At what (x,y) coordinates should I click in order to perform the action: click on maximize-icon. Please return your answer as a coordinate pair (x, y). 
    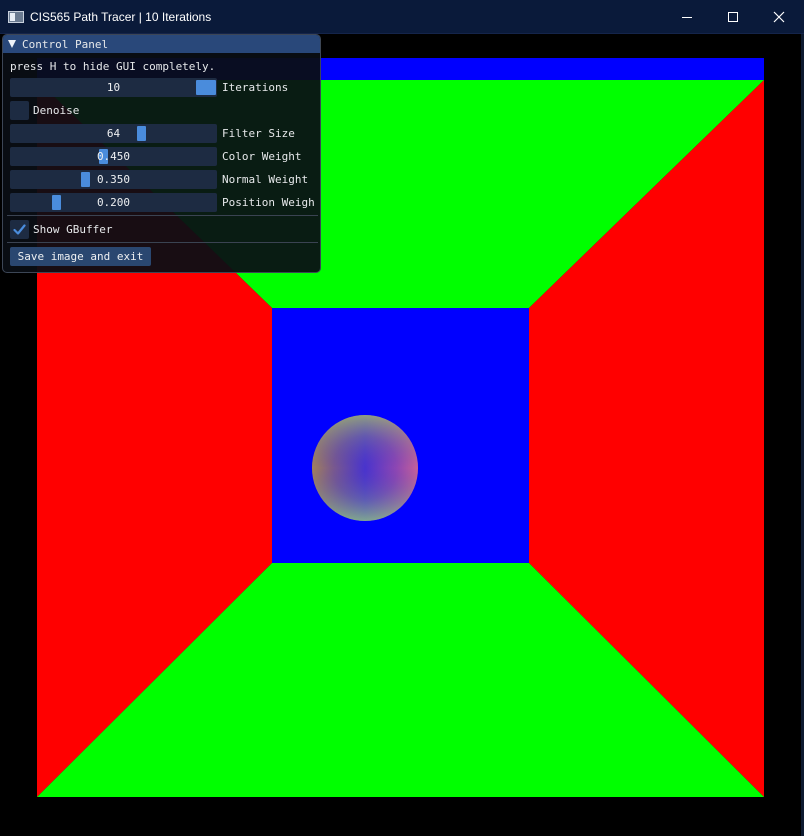
    Looking at the image, I should click on (733, 17).